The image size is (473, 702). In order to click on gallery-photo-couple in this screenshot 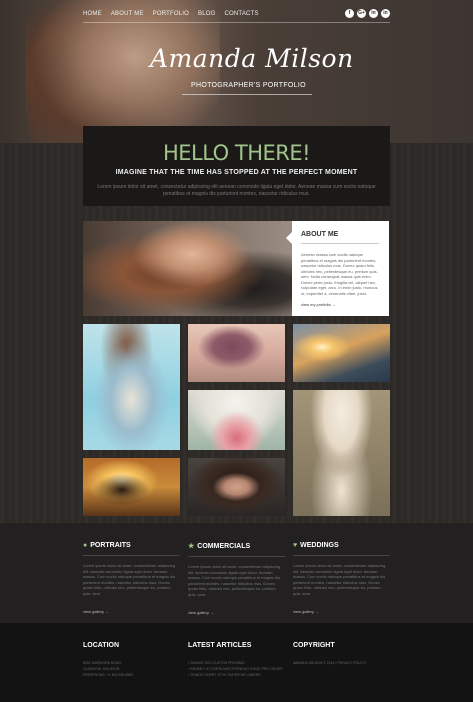, I will do `click(131, 487)`.